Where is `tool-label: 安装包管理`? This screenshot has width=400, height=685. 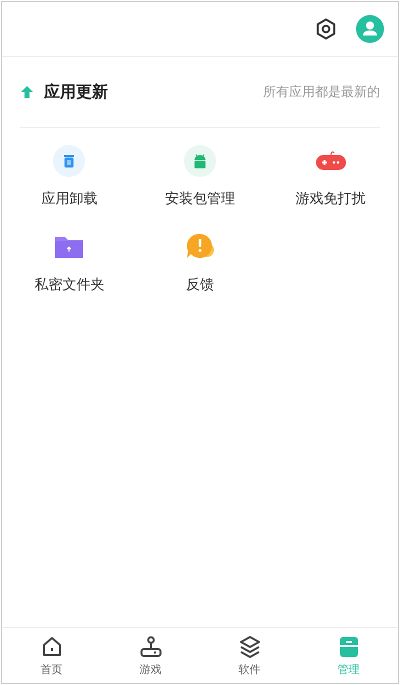
tool-label: 安装包管理 is located at coordinates (199, 199).